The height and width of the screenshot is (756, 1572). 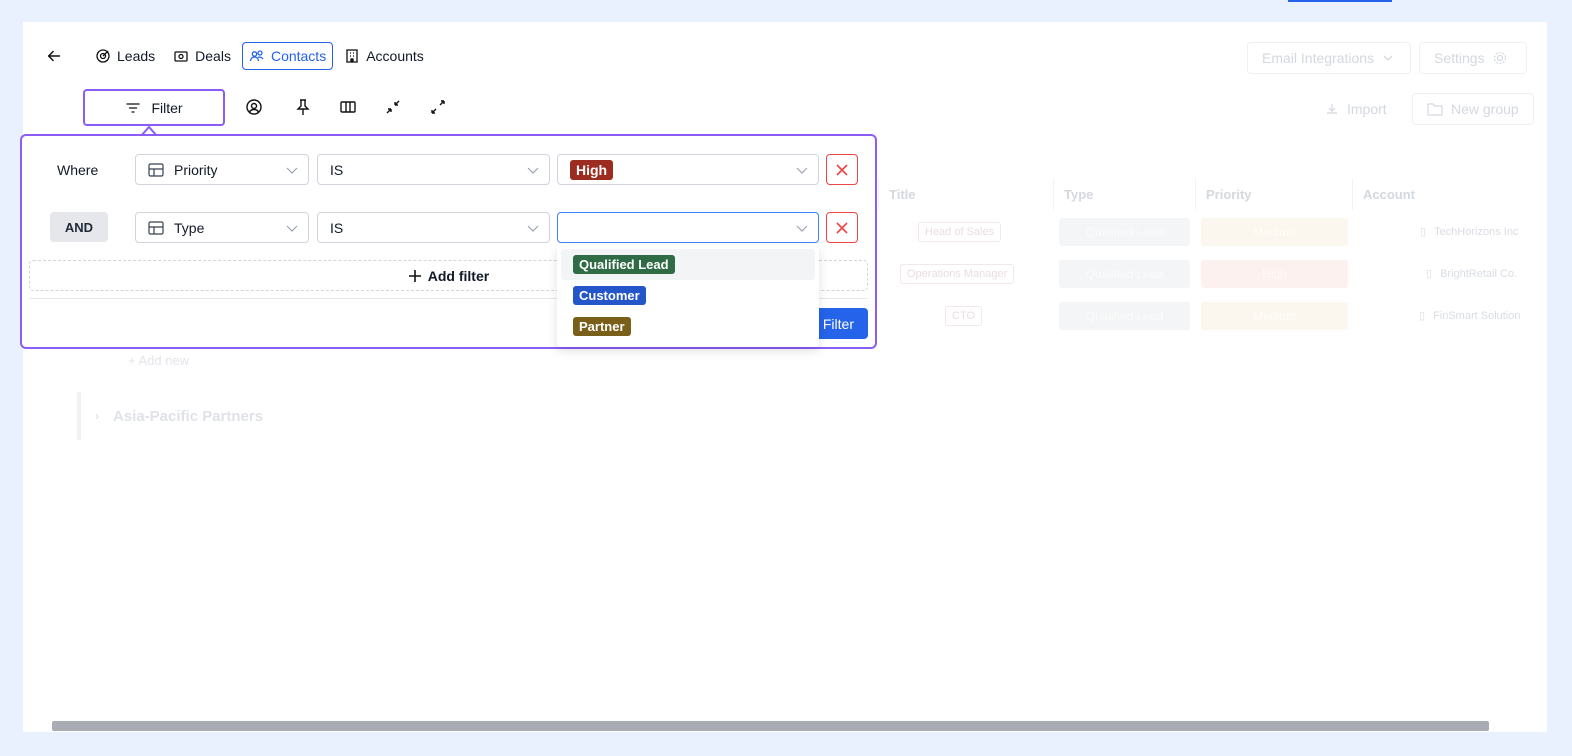 I want to click on and-label: AND, so click(x=79, y=227).